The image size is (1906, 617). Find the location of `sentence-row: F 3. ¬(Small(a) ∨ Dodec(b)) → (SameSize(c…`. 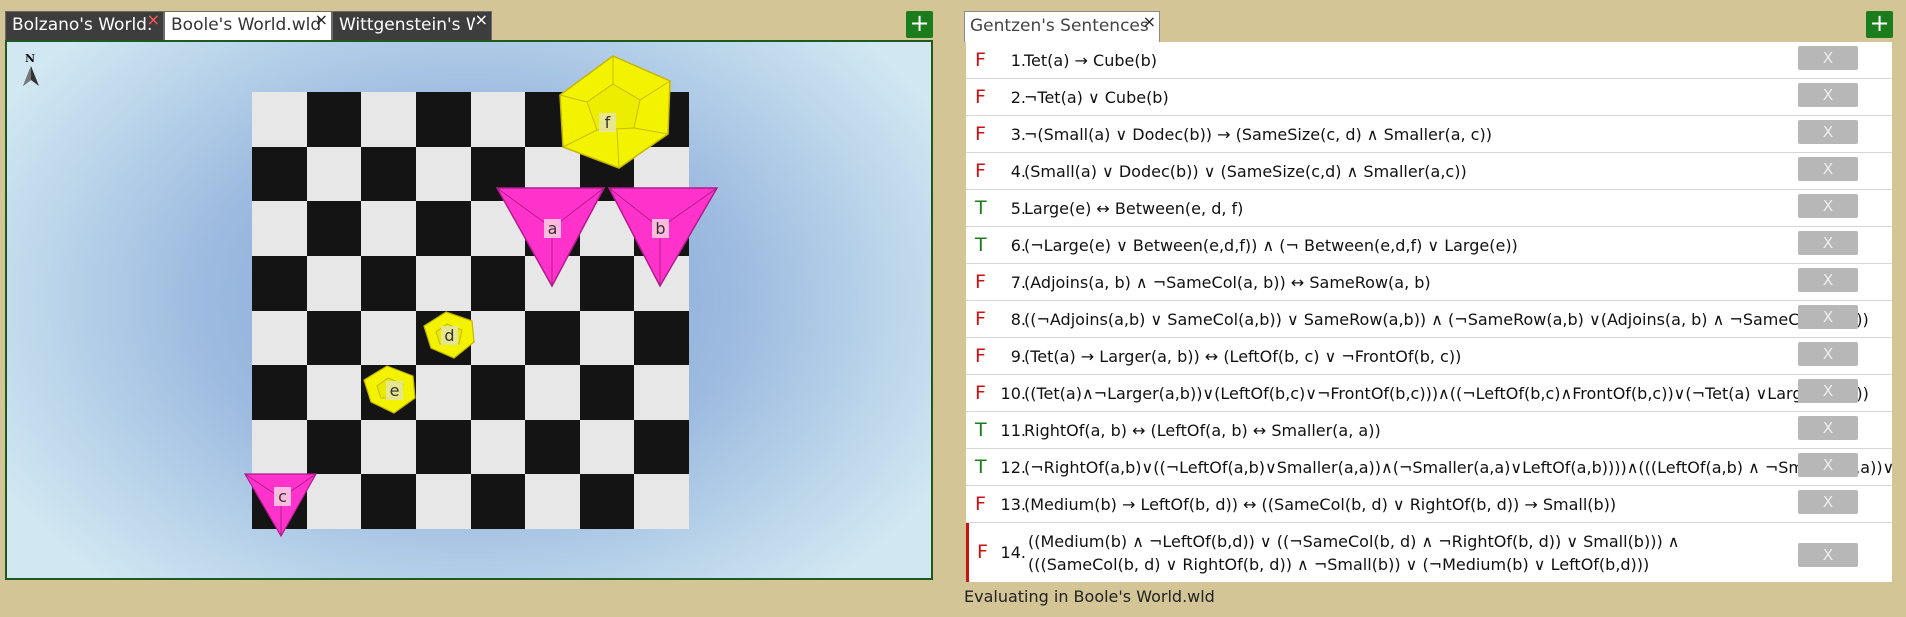

sentence-row: F 3. ¬(Small(a) ∨ Dodec(b)) → (SameSize(c… is located at coordinates (1429, 134).